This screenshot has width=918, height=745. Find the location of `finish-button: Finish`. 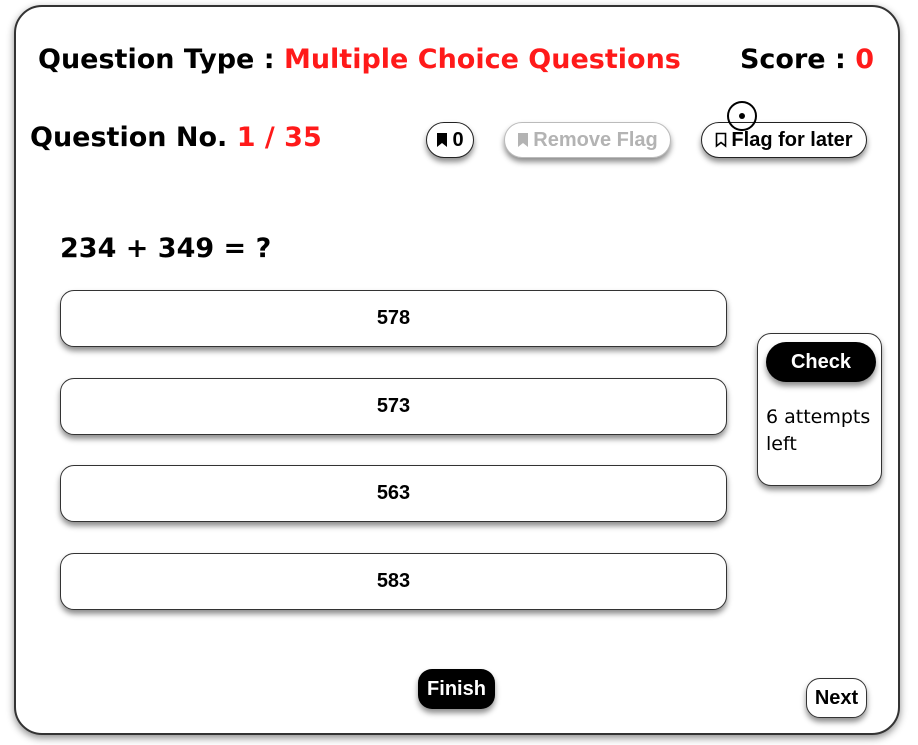

finish-button: Finish is located at coordinates (456, 689).